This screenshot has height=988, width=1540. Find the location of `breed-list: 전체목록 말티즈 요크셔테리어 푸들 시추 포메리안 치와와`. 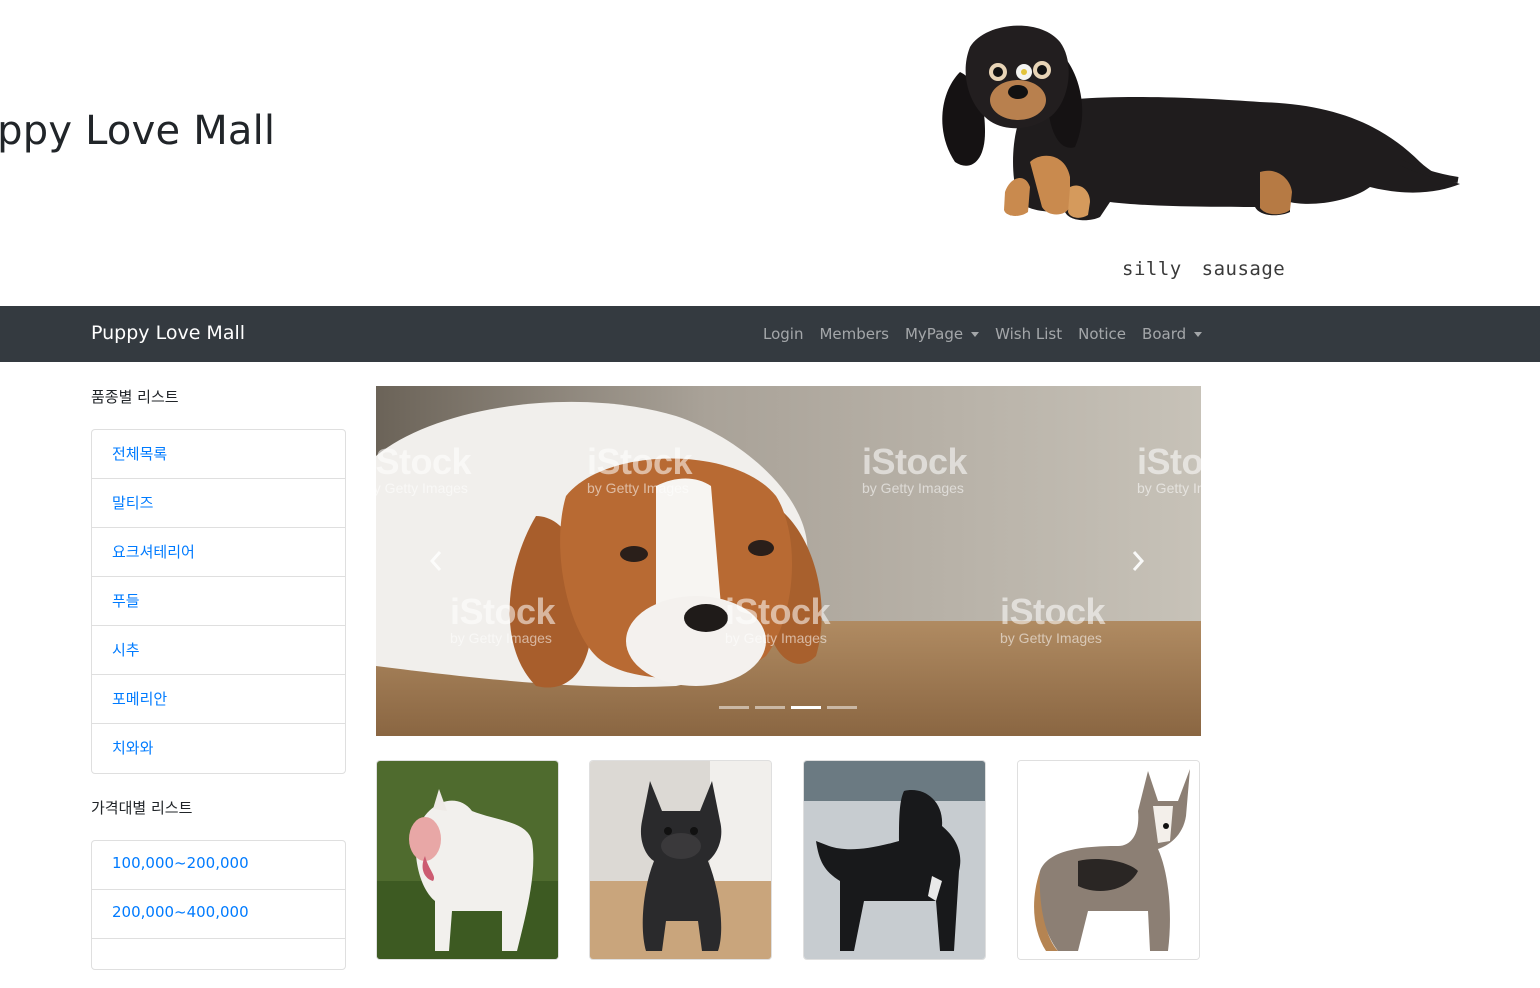

breed-list: 전체목록 말티즈 요크셔테리어 푸들 시추 포메리안 치와와 is located at coordinates (218, 601).